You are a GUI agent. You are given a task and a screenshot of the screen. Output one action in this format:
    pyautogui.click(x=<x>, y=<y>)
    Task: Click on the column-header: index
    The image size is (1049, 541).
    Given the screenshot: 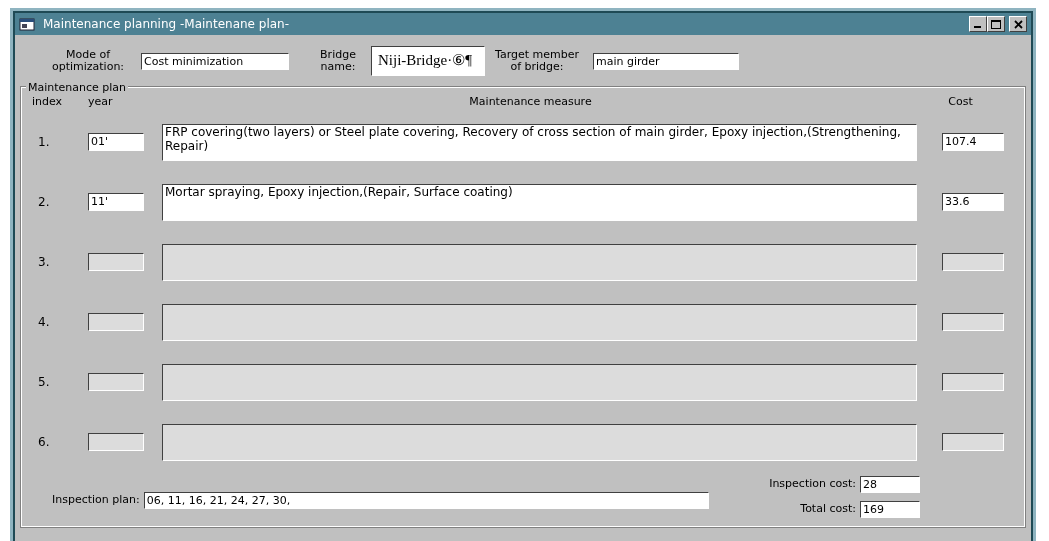 What is the action you would take?
    pyautogui.click(x=47, y=102)
    